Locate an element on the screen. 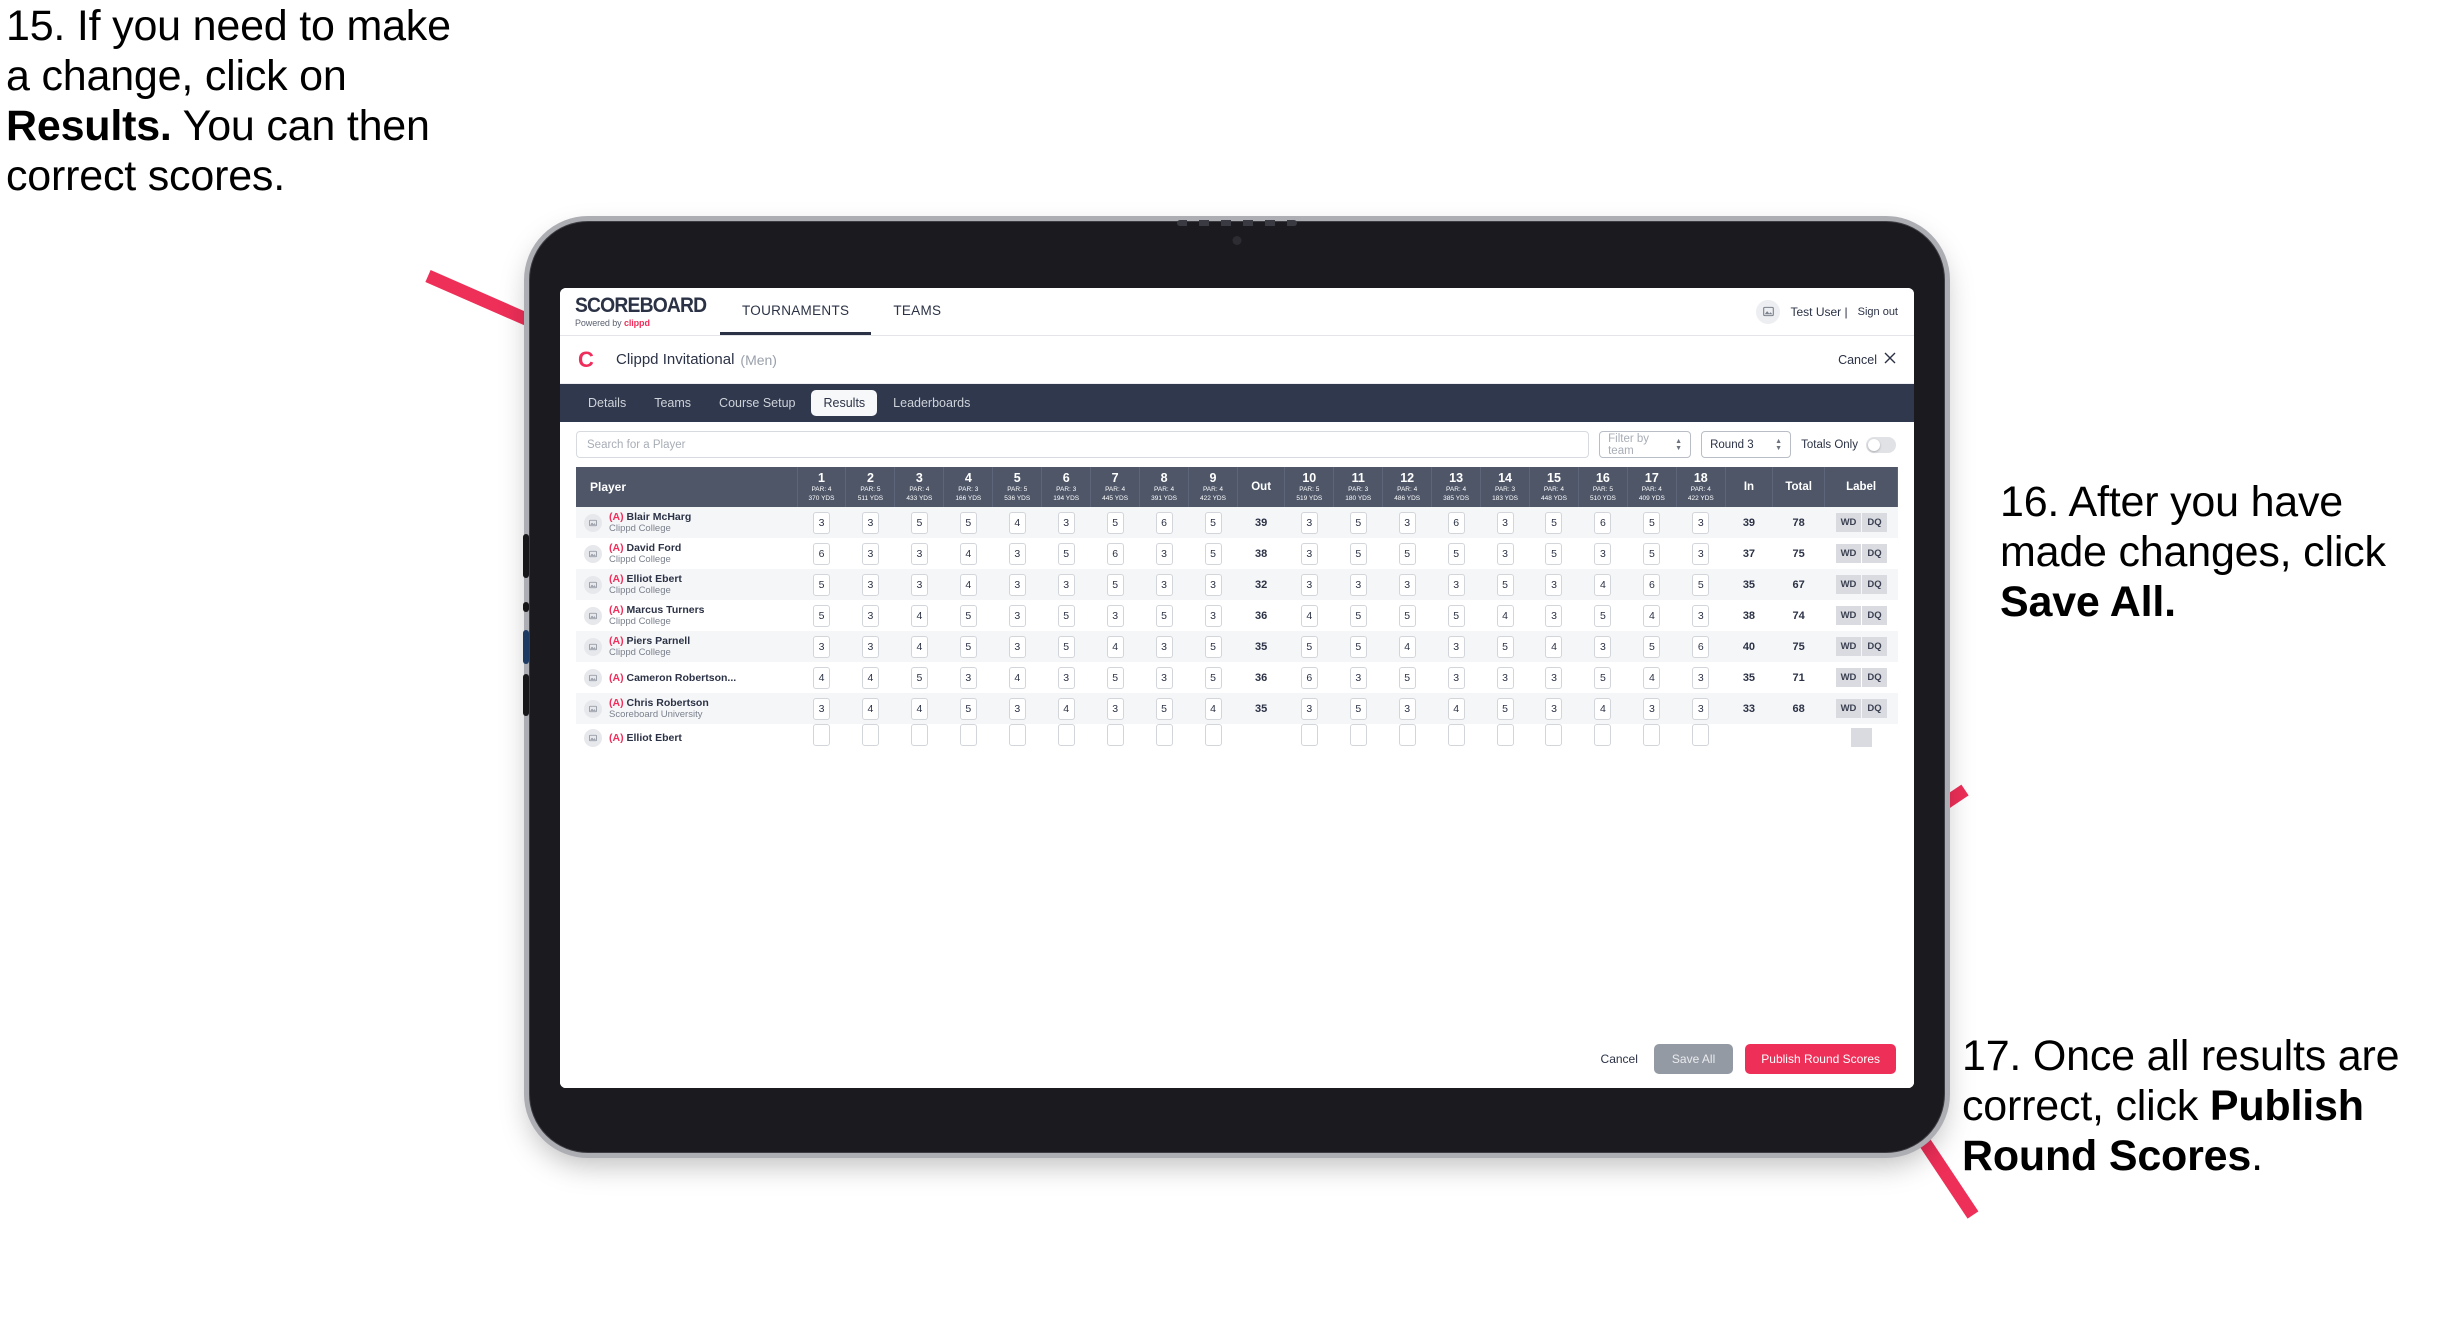 The height and width of the screenshot is (1326, 2464). nav-teams: TEAMS is located at coordinates (917, 311).